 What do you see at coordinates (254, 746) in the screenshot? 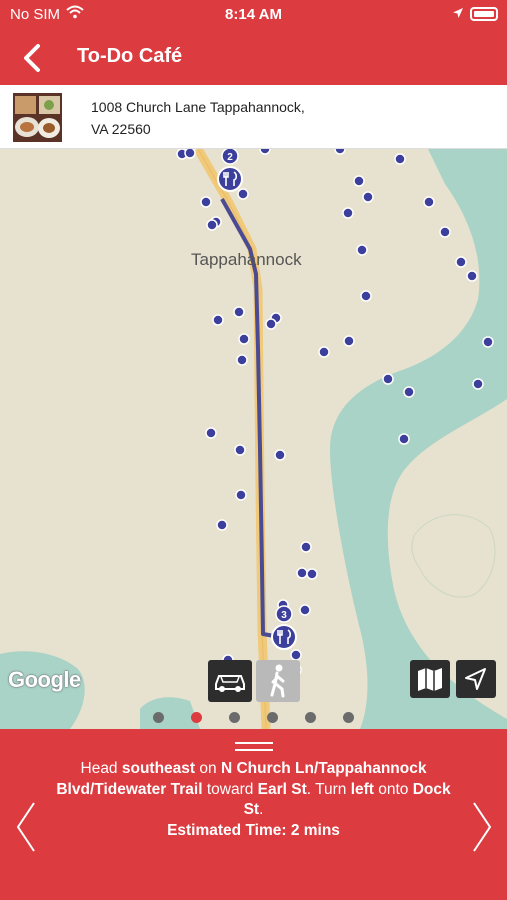
I see `drag-handle-icon` at bounding box center [254, 746].